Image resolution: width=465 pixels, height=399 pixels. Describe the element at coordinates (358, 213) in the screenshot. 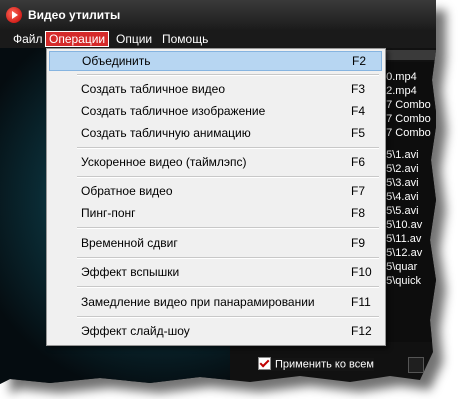

I see `menu-item-shortcut: F8` at that location.